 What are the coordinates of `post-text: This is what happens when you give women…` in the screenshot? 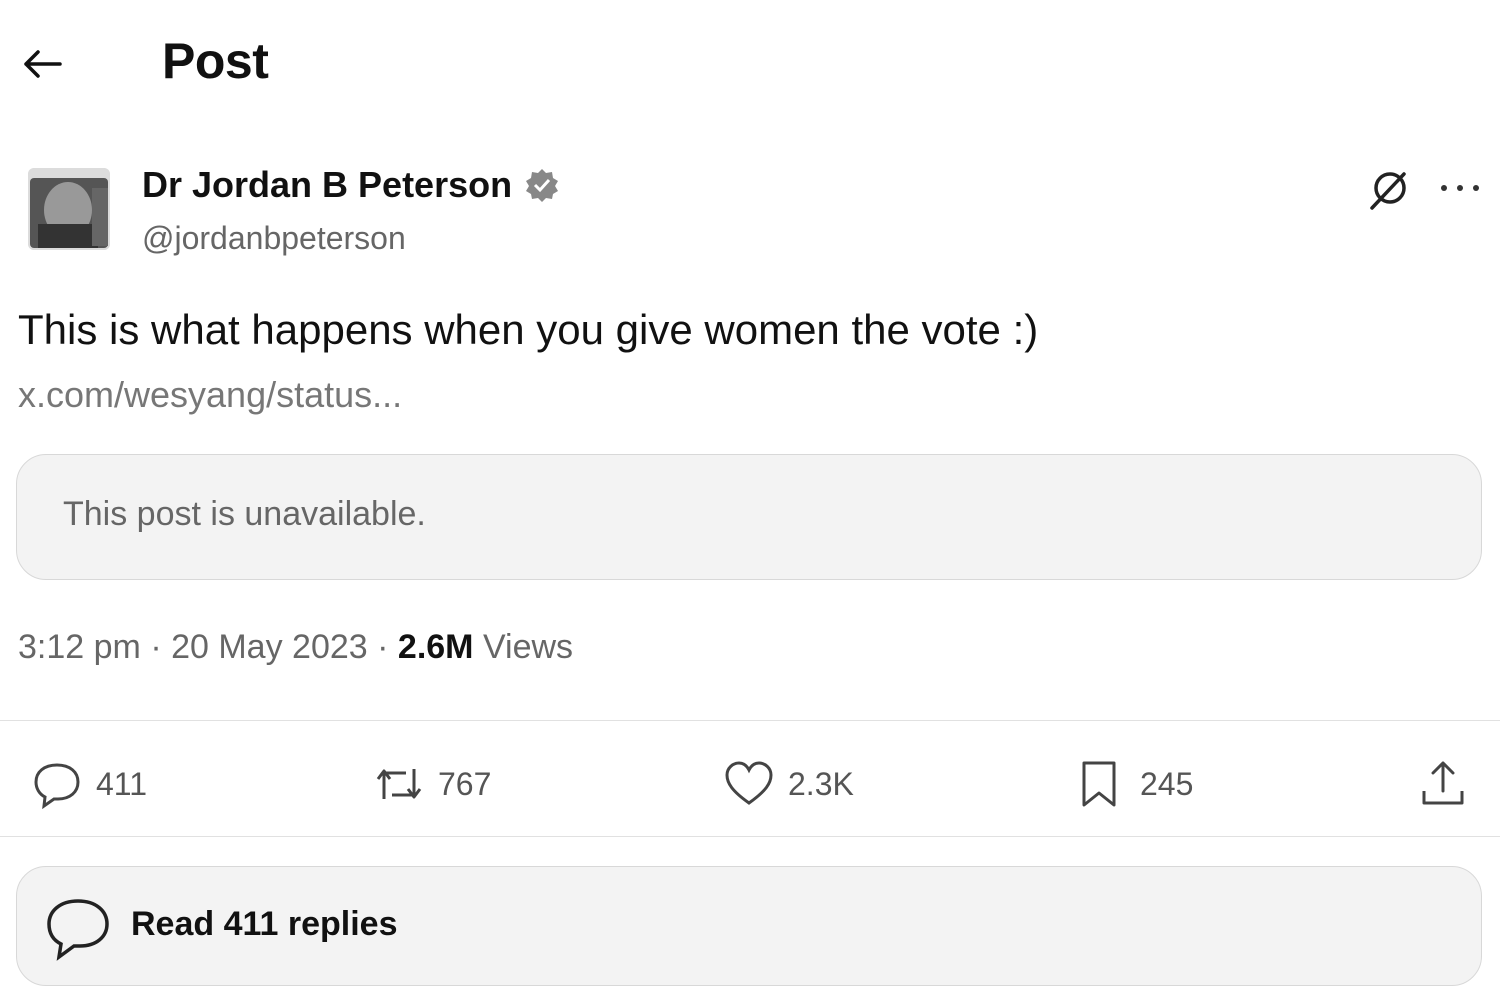 It's located at (528, 329).